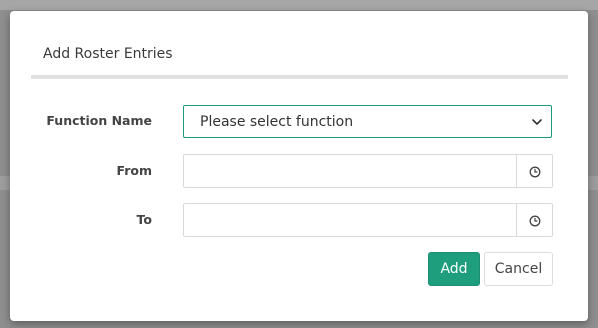 The width and height of the screenshot is (598, 328). I want to click on function-select-value: Please select function, so click(277, 122).